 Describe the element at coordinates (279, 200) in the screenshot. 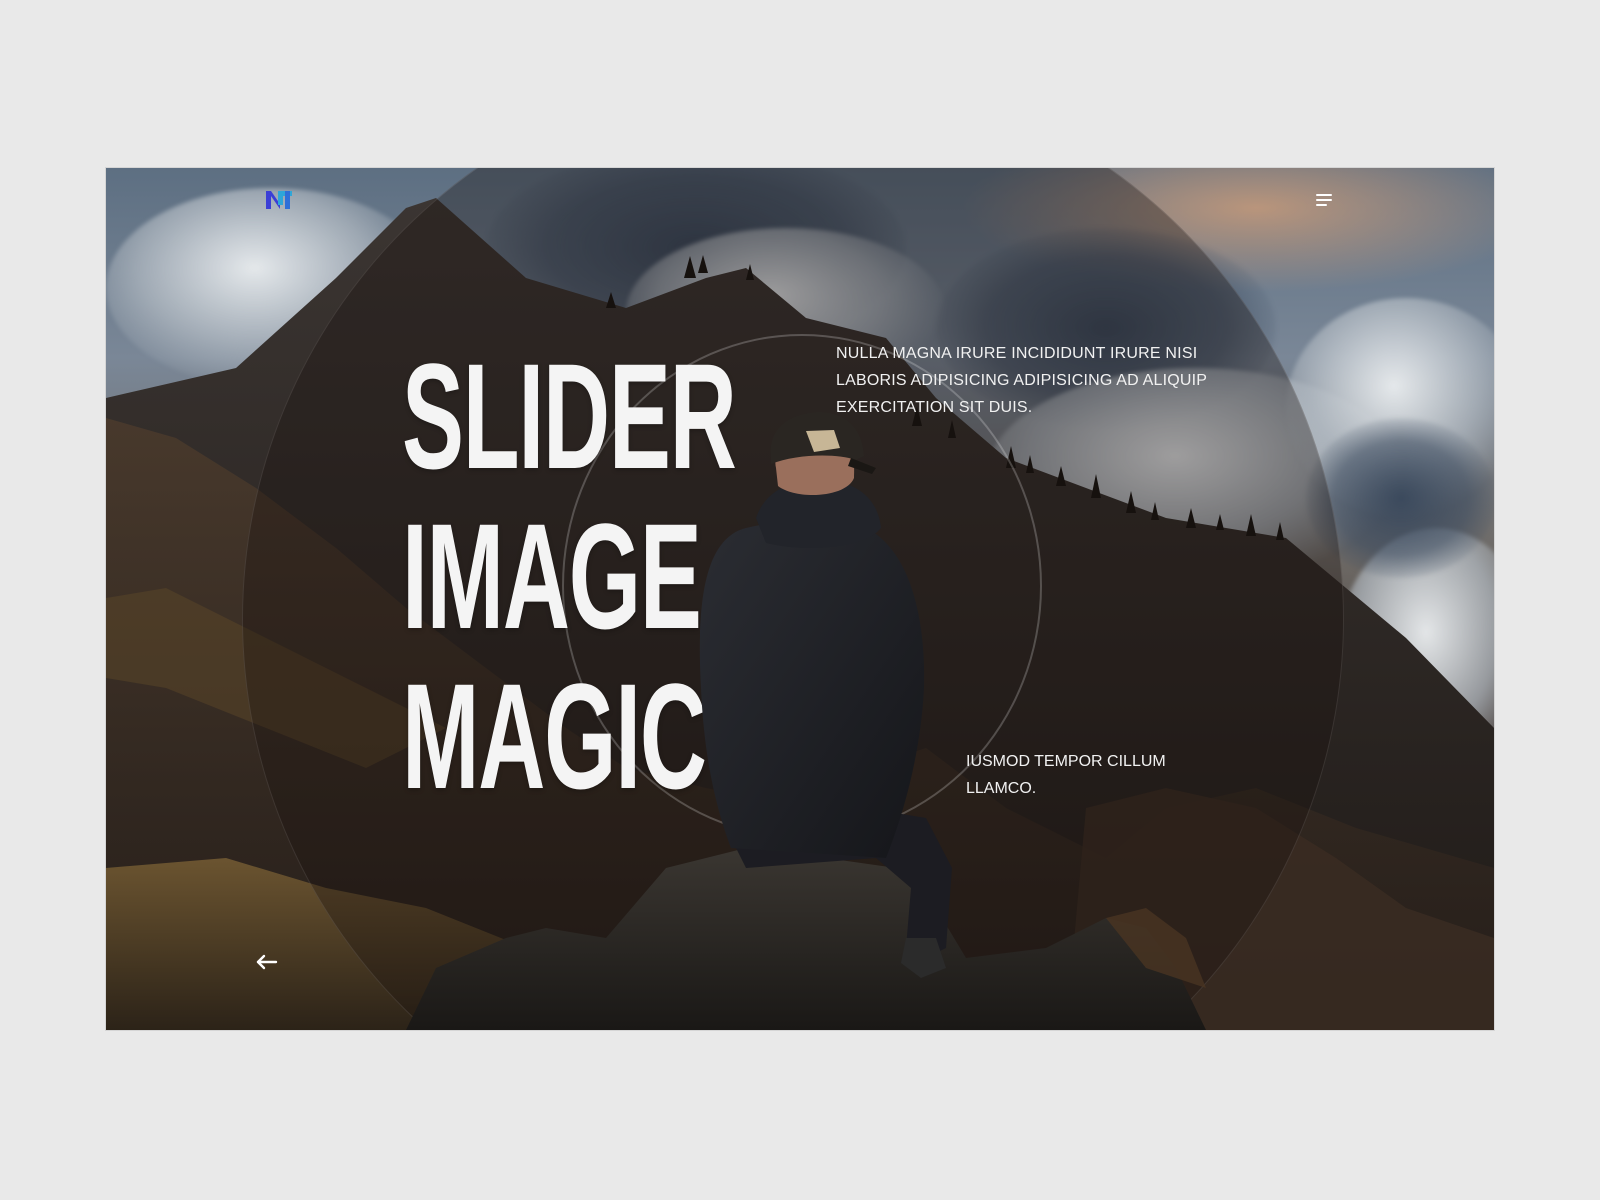

I see `logo-icon` at that location.